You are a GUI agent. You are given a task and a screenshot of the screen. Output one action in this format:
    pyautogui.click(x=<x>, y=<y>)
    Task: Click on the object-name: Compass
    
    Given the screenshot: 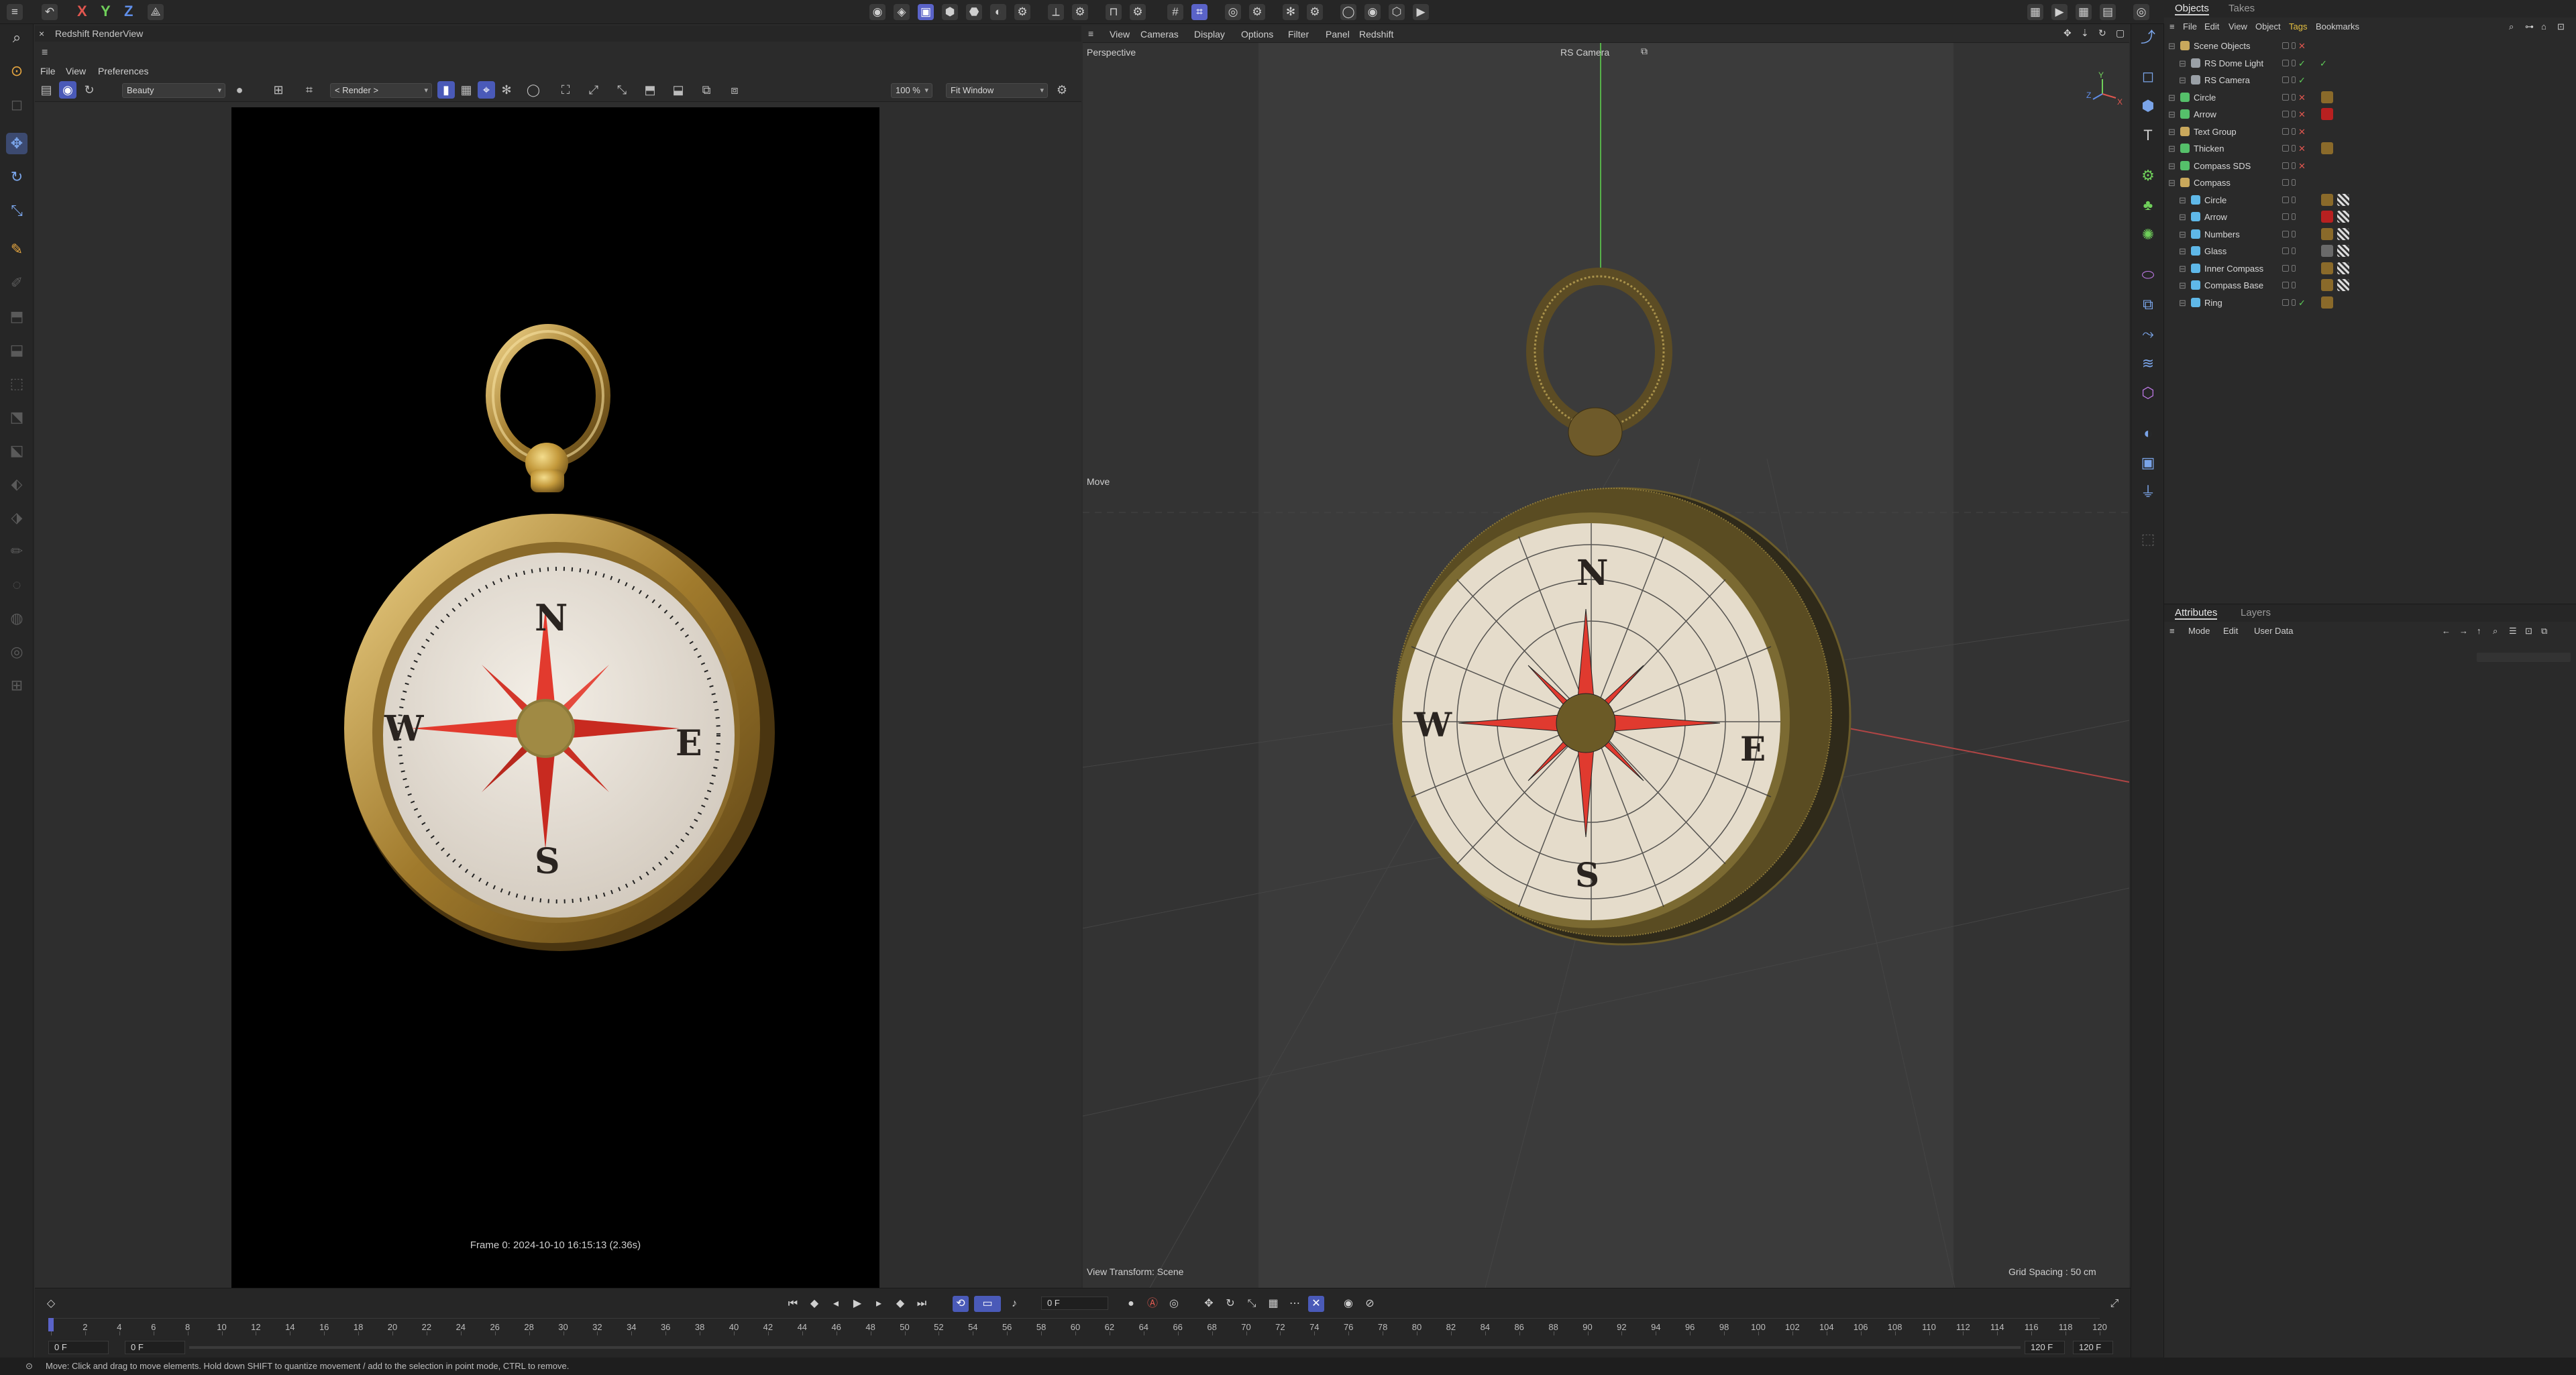 What is the action you would take?
    pyautogui.click(x=2212, y=183)
    